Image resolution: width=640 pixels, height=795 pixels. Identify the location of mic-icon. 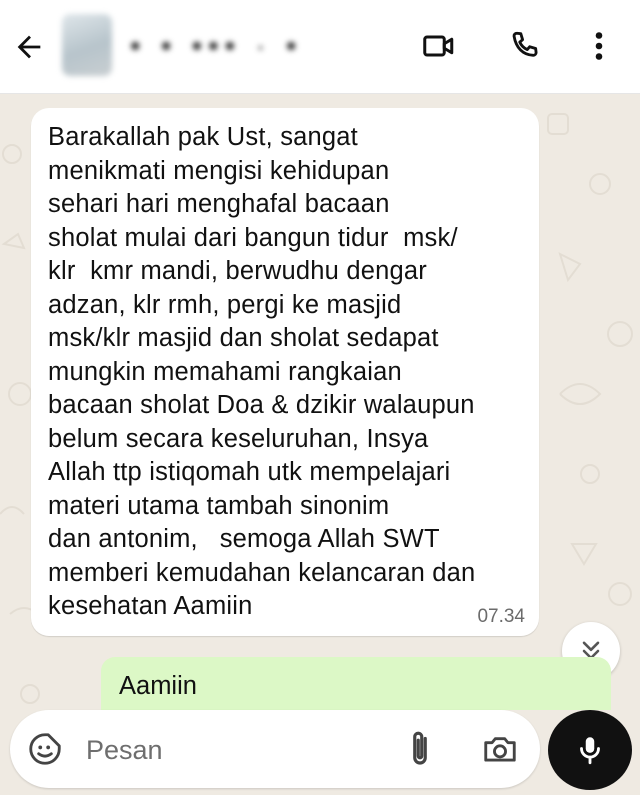
(590, 751).